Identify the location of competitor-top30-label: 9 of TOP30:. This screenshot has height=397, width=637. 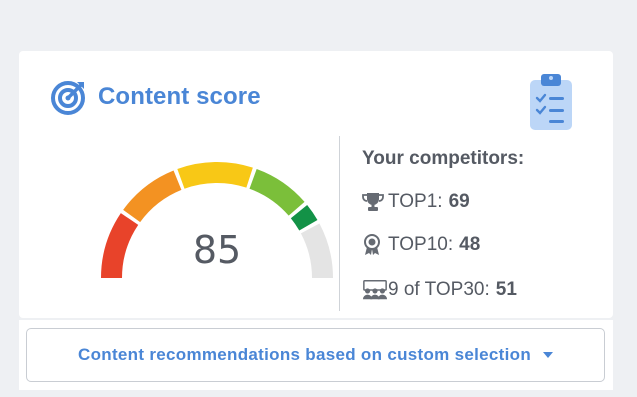
(439, 289).